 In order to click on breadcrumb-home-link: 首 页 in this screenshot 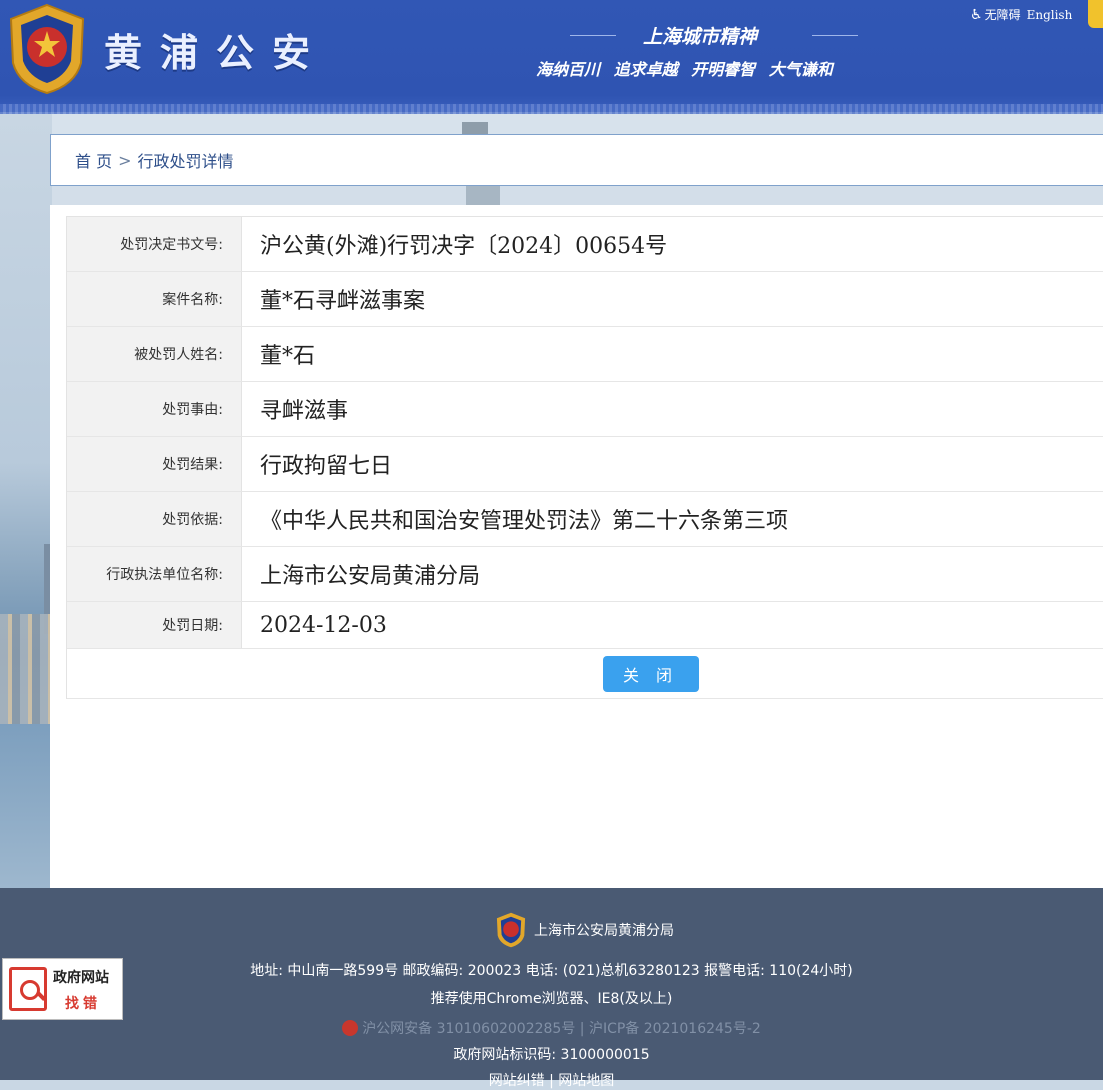, I will do `click(93, 160)`.